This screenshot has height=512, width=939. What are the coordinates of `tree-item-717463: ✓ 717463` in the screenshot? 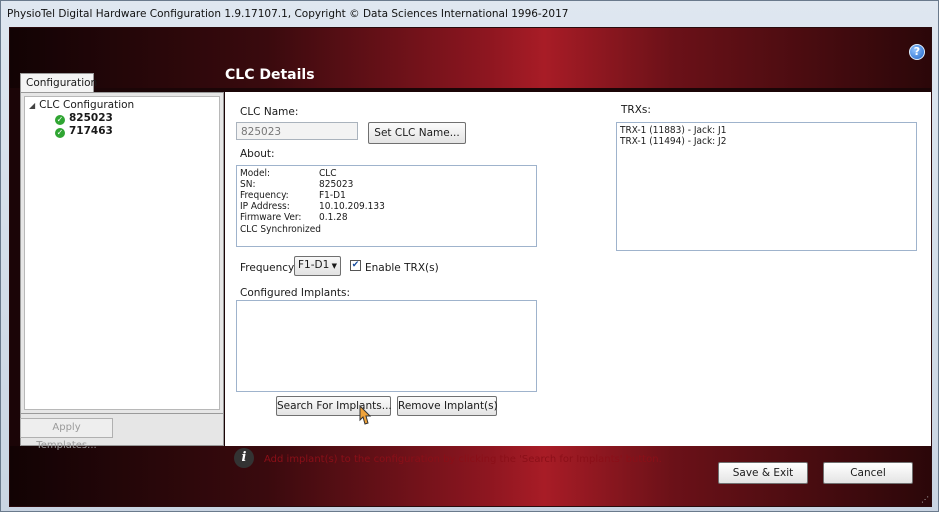 It's located at (84, 131).